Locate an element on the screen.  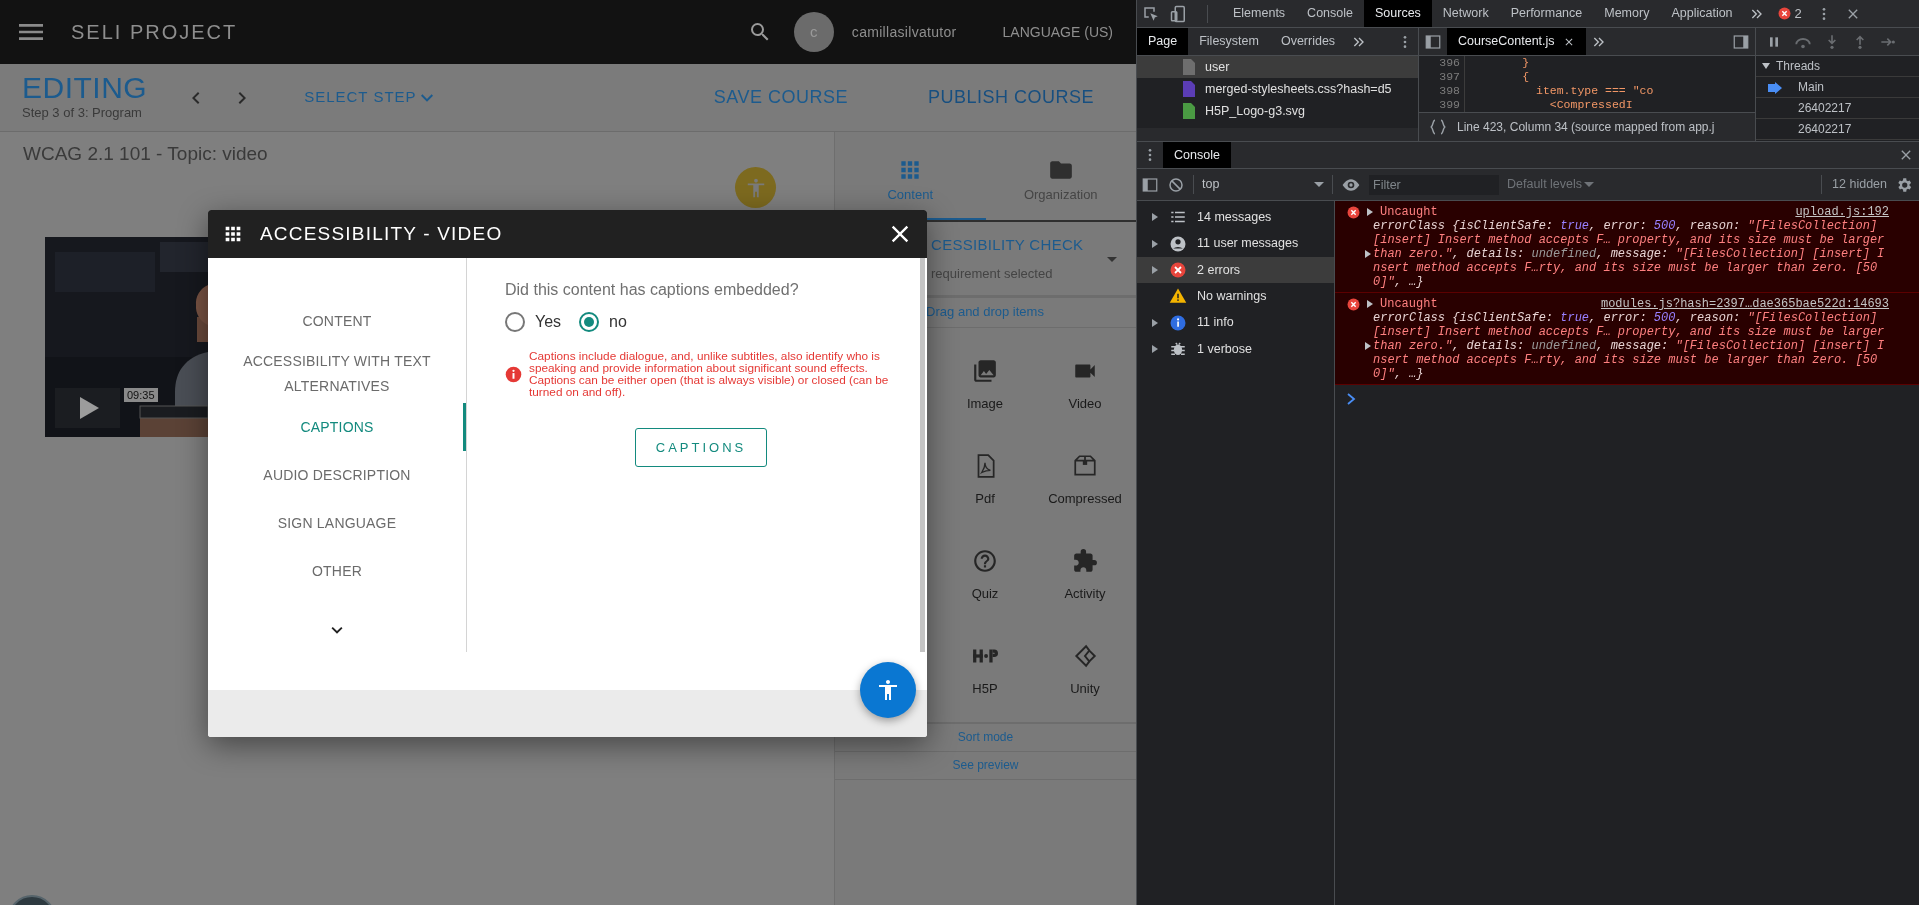
puzzle-icon is located at coordinates (1085, 560).